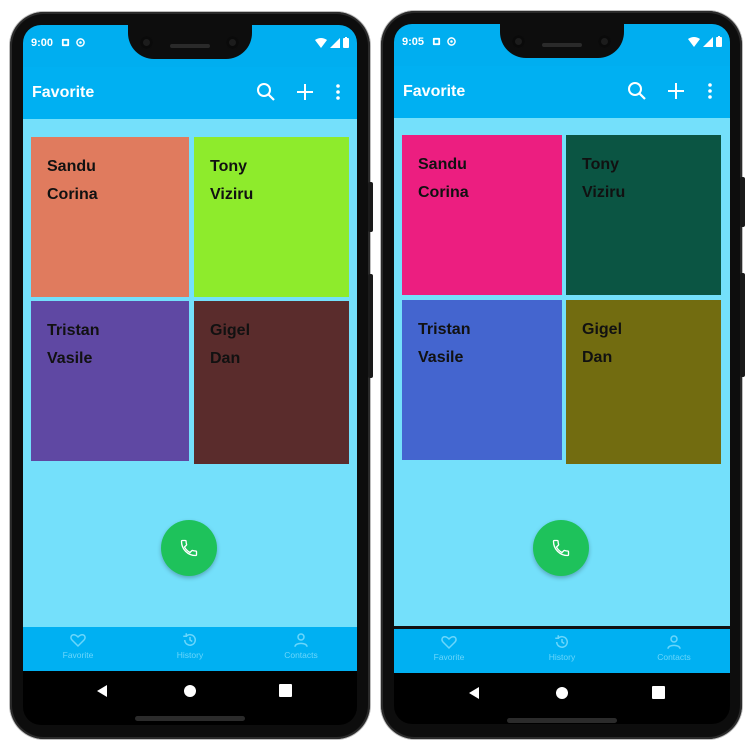 The width and height of the screenshot is (750, 750). I want to click on system-navigation-bar, so click(562, 698).